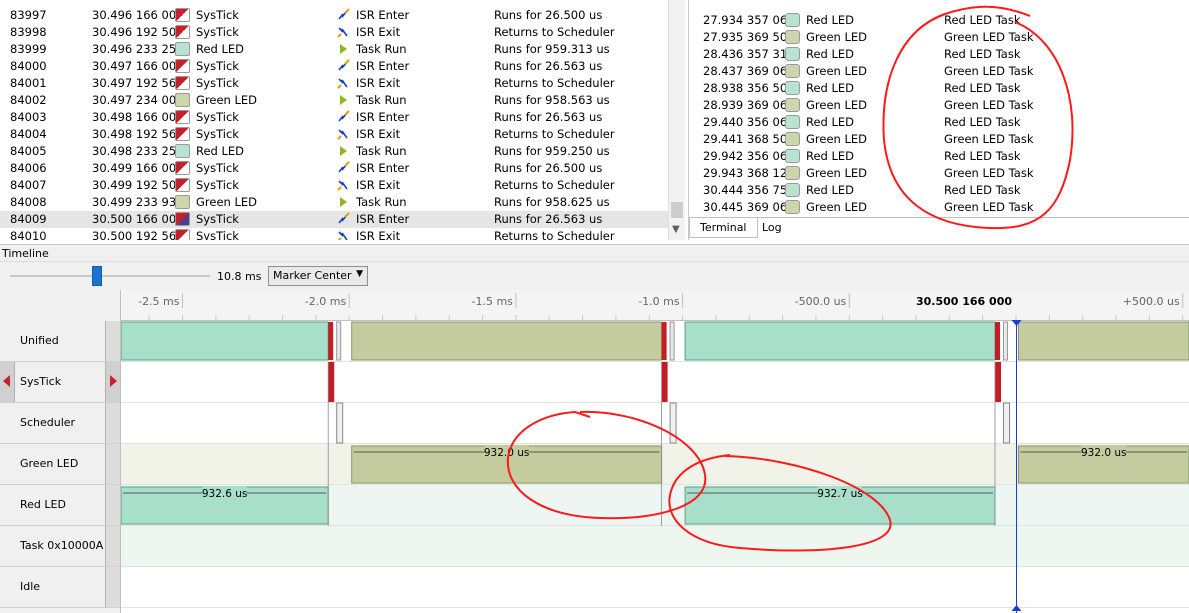  I want to click on timeline-title-bar: Timeline, so click(594, 253).